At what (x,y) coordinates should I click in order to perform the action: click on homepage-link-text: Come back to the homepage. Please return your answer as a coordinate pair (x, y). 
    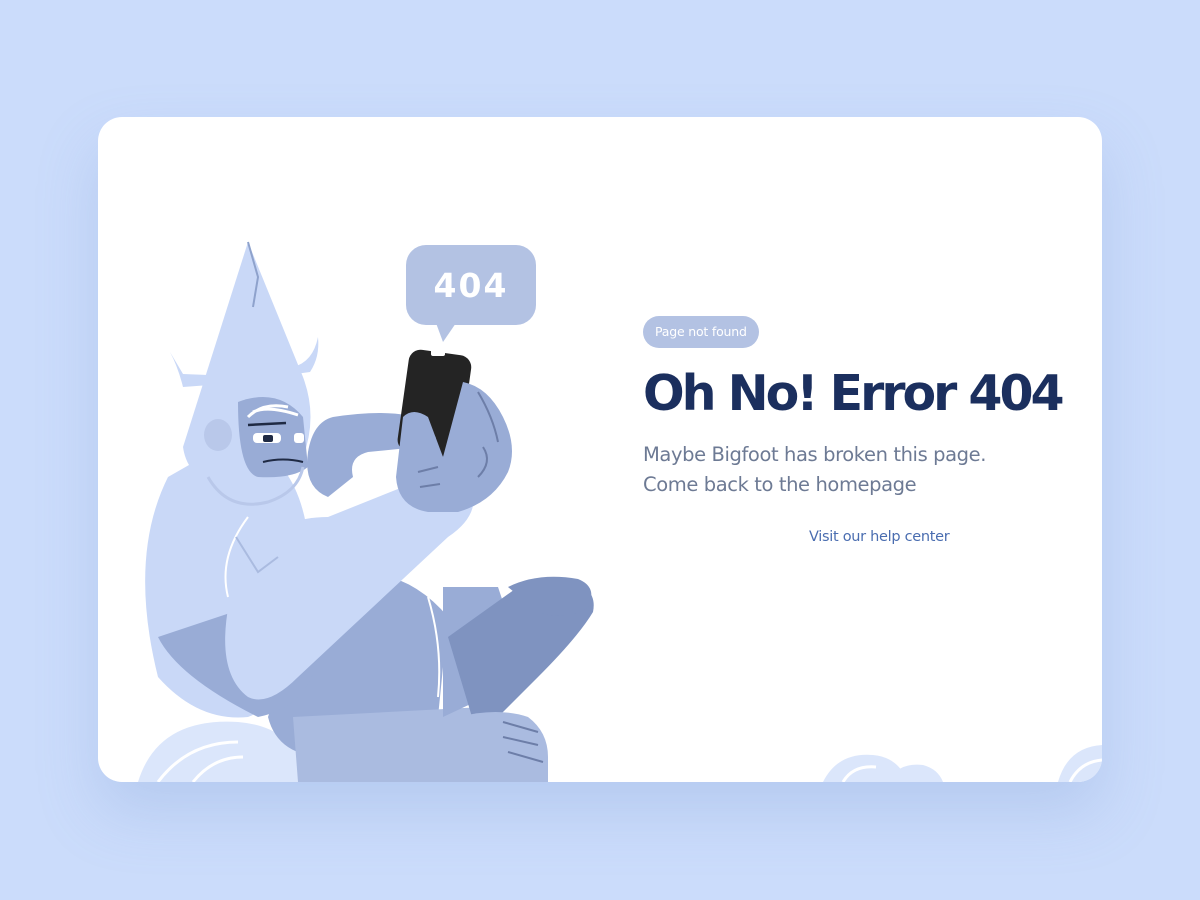
    Looking at the image, I should click on (814, 485).